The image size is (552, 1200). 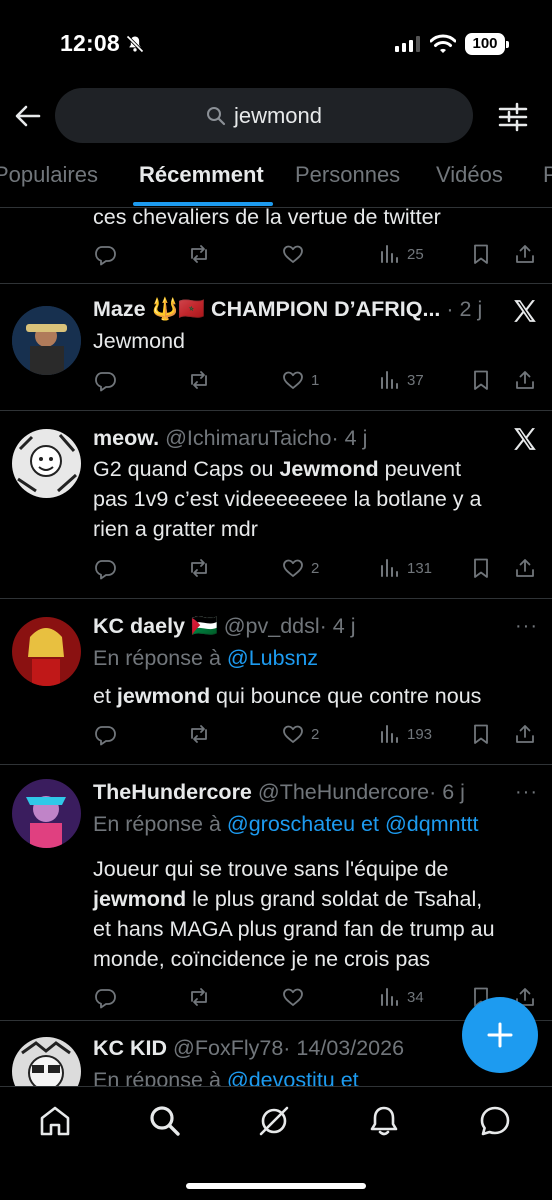 I want to click on views-button: 34, so click(x=400, y=997).